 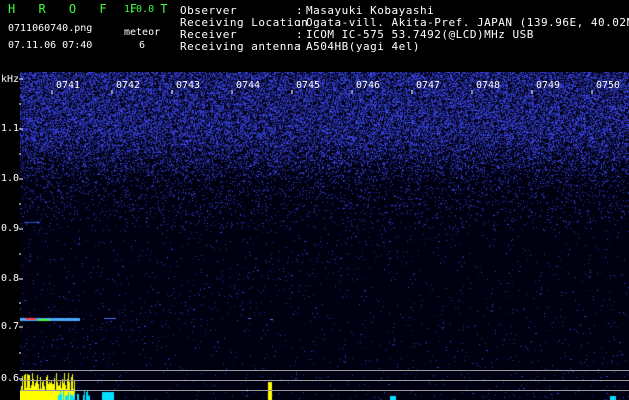 What do you see at coordinates (50, 28) in the screenshot?
I see `filename: 0711060740.png` at bounding box center [50, 28].